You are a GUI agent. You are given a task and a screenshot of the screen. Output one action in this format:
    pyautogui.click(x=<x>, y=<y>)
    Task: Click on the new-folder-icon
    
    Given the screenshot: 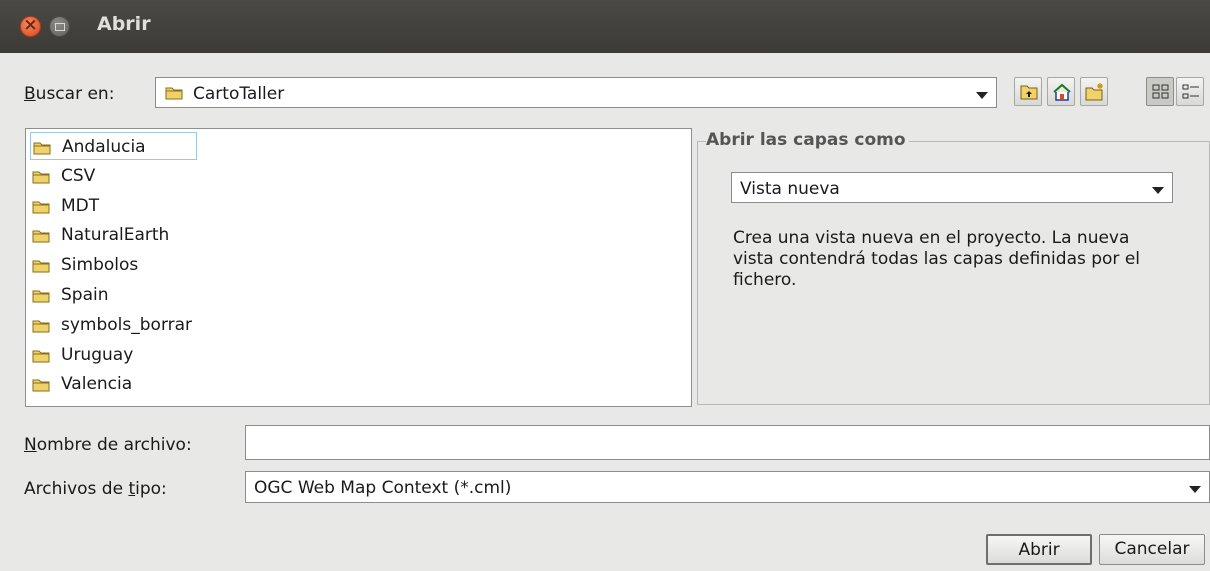 What is the action you would take?
    pyautogui.click(x=1094, y=92)
    